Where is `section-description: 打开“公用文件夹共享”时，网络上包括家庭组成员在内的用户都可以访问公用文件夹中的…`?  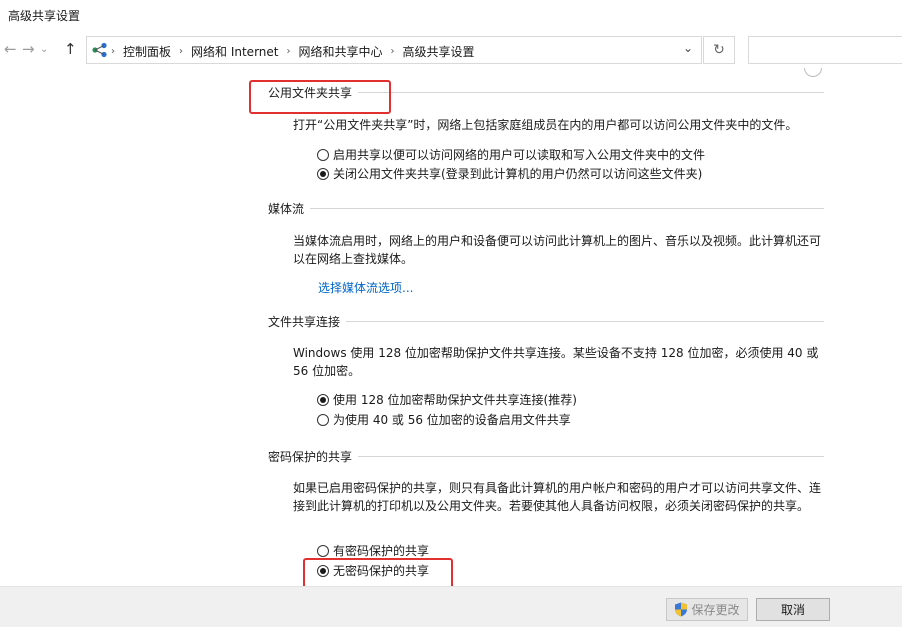 section-description: 打开“公用文件夹共享”时，网络上包括家庭组成员在内的用户都可以访问公用文件夹中的… is located at coordinates (545, 125).